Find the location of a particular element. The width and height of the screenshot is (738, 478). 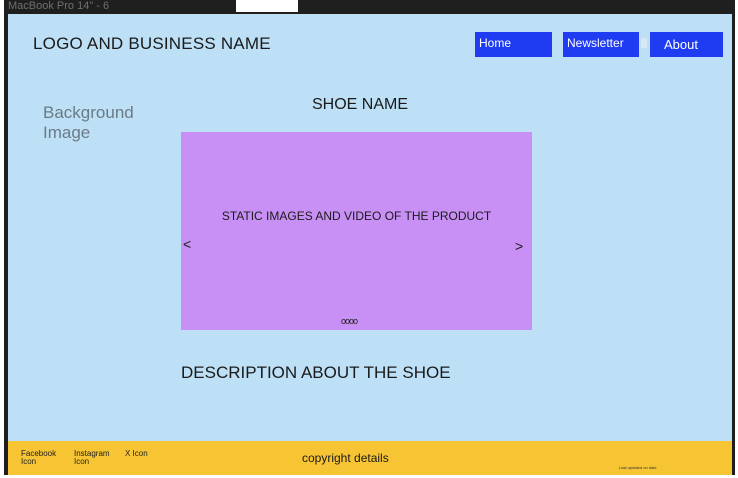

nav-newsletter-button: Newsletter is located at coordinates (601, 44).